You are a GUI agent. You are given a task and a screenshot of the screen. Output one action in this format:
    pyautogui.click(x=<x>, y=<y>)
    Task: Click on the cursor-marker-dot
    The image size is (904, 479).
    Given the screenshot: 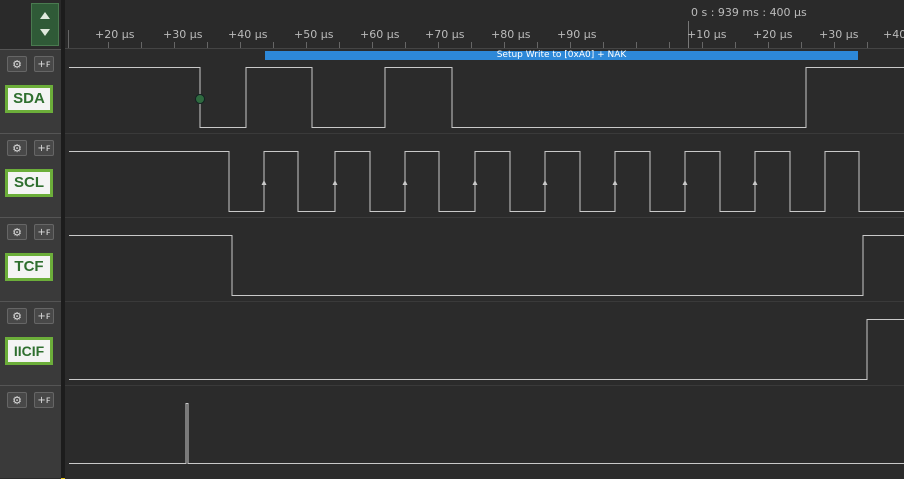 What is the action you would take?
    pyautogui.click(x=200, y=99)
    